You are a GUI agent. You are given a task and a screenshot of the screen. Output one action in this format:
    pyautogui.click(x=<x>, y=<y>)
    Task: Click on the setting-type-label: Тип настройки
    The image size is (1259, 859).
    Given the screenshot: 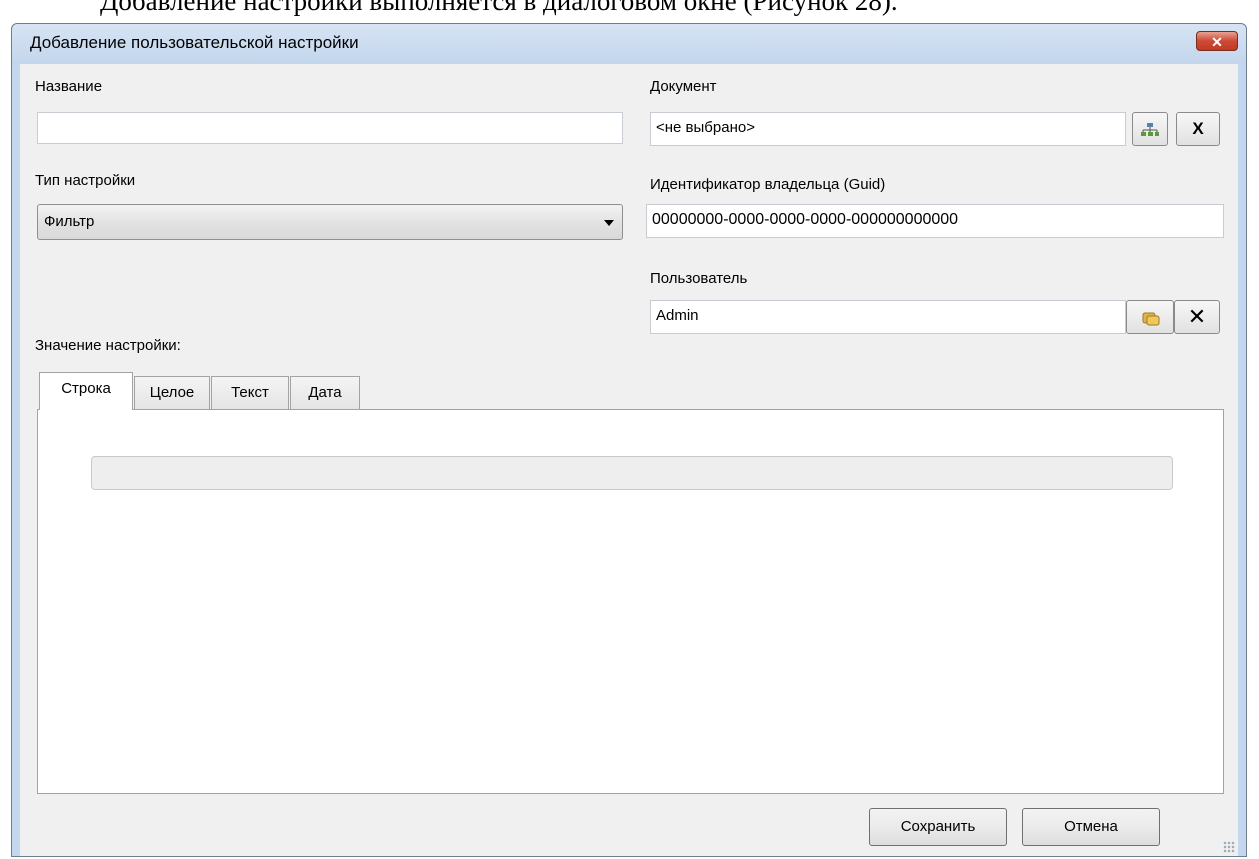 What is the action you would take?
    pyautogui.click(x=85, y=180)
    